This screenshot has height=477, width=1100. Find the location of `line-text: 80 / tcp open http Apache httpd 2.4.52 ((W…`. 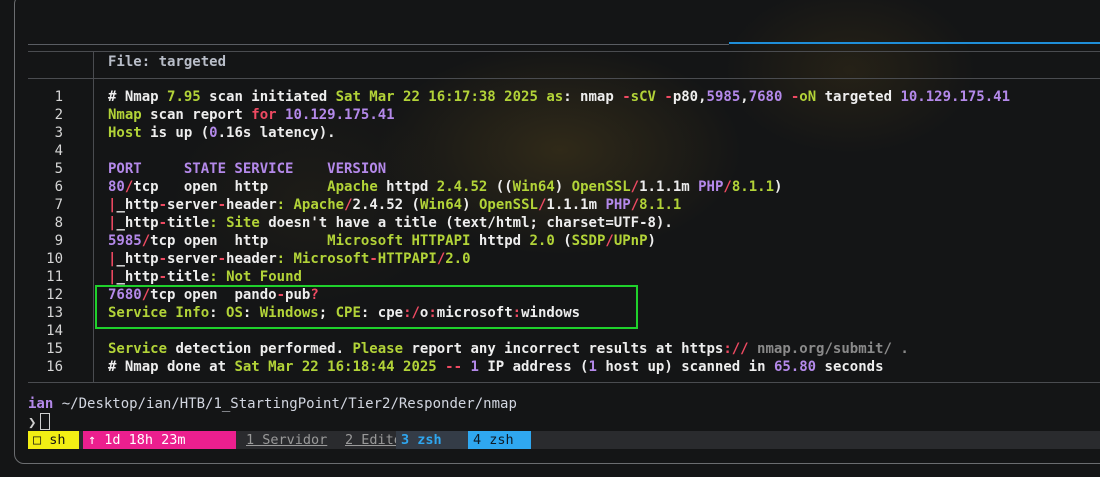

line-text: 80 / tcp open http Apache httpd 2.4.52 ((W… is located at coordinates (445, 187).